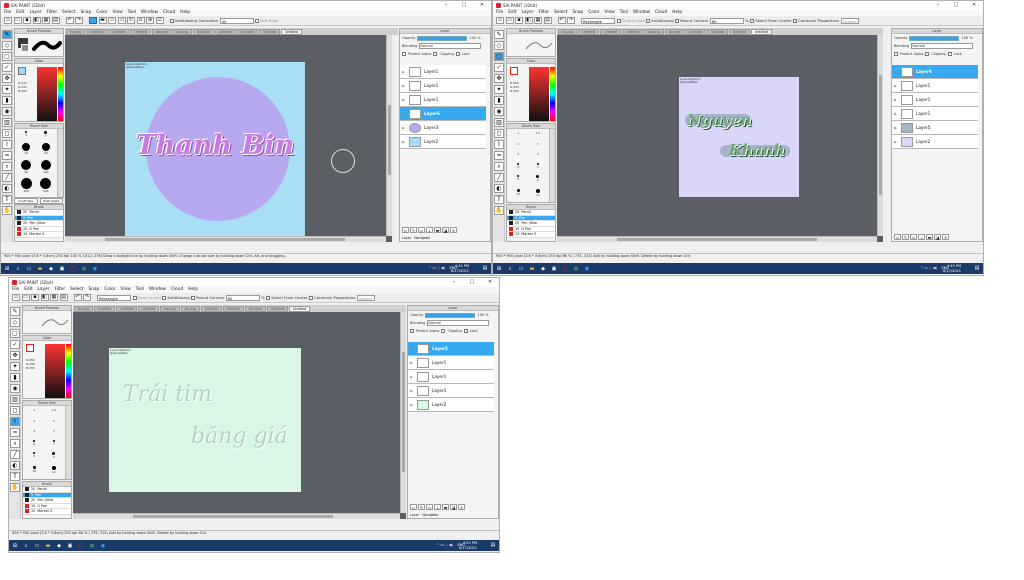 This screenshot has width=1024, height=580. I want to click on brush-size-scrollbar, so click(552, 165).